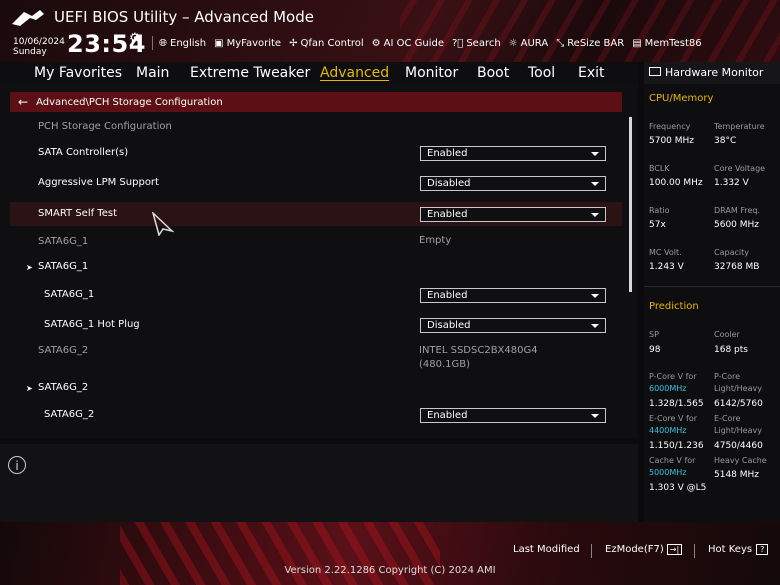 This screenshot has width=780, height=585. Describe the element at coordinates (672, 466) in the screenshot. I see `cache-v-label: Cache V for 5000MHz` at that location.